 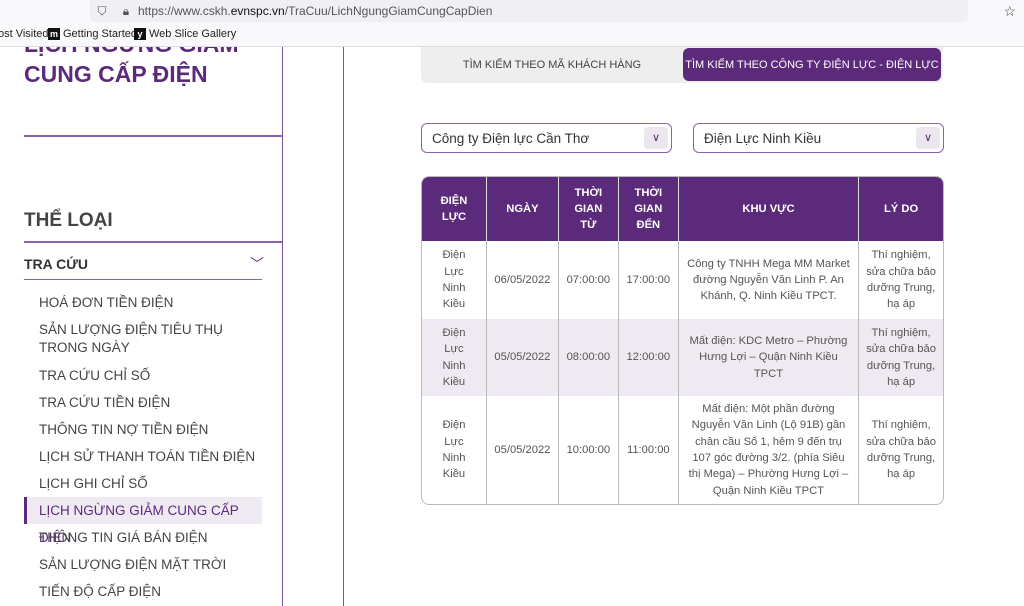 I want to click on sidebar-item-san-luong-tieu-thu: SẢN LƯỢNG ĐIỆN TIÊU THỤ TRONG NGÀY, so click(x=143, y=339).